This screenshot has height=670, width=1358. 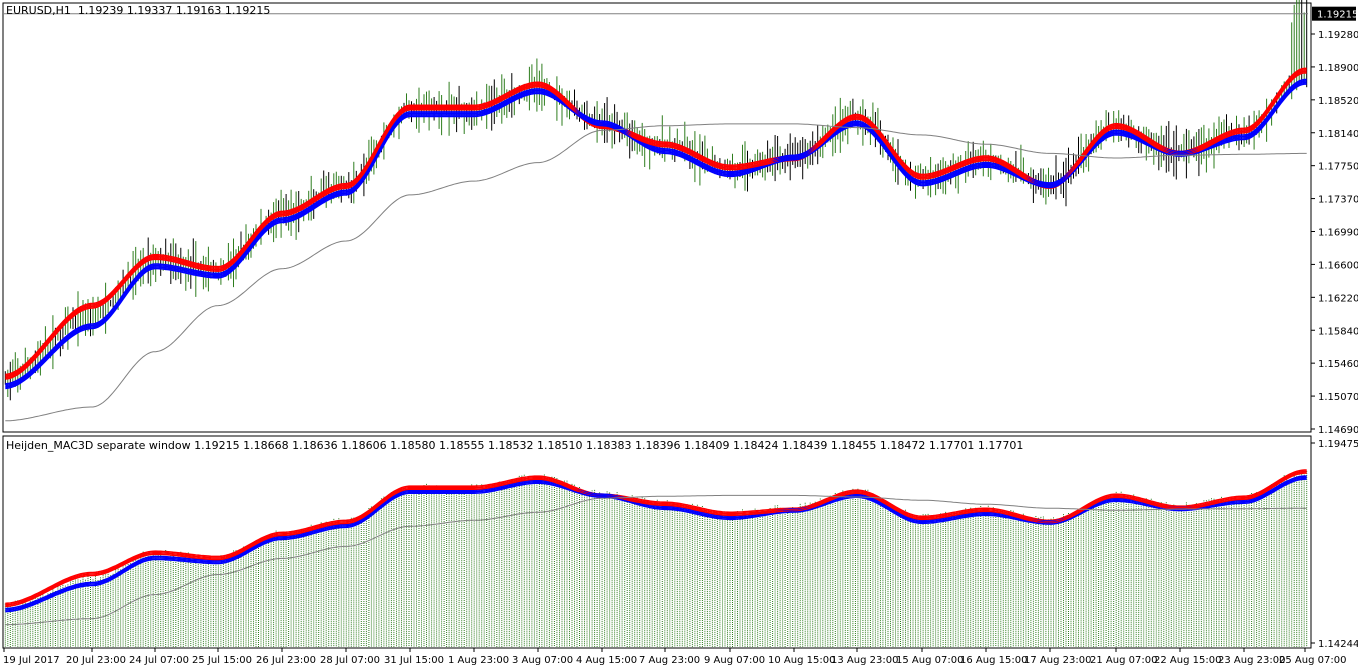 I want to click on symbol-label: EURUSD,H1, so click(x=38, y=10).